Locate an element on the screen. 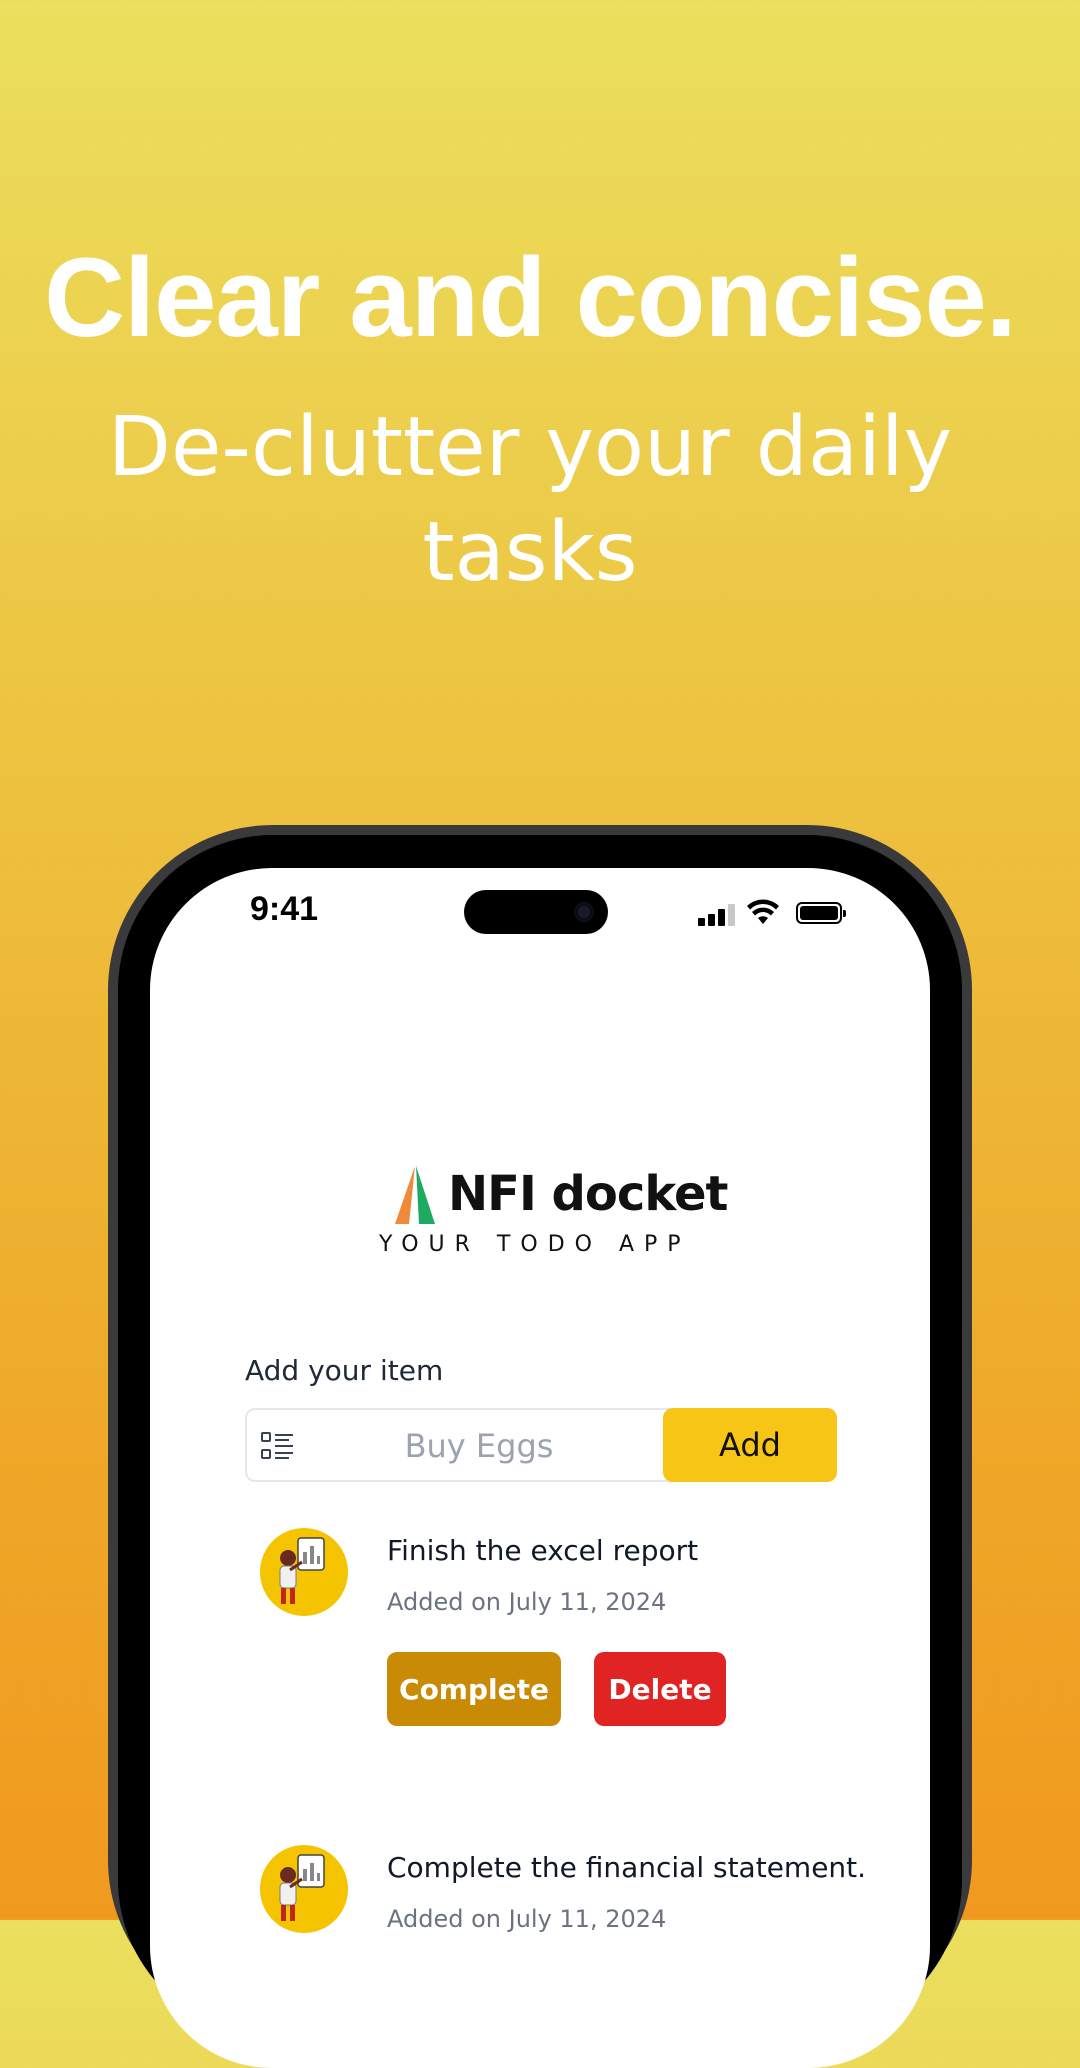  list-icon is located at coordinates (277, 1445).